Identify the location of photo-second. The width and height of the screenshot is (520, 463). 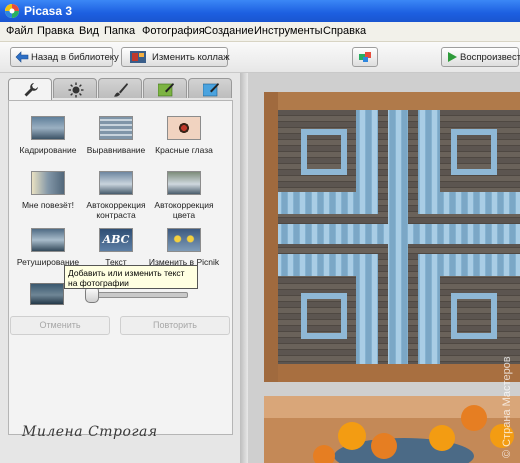
(392, 429).